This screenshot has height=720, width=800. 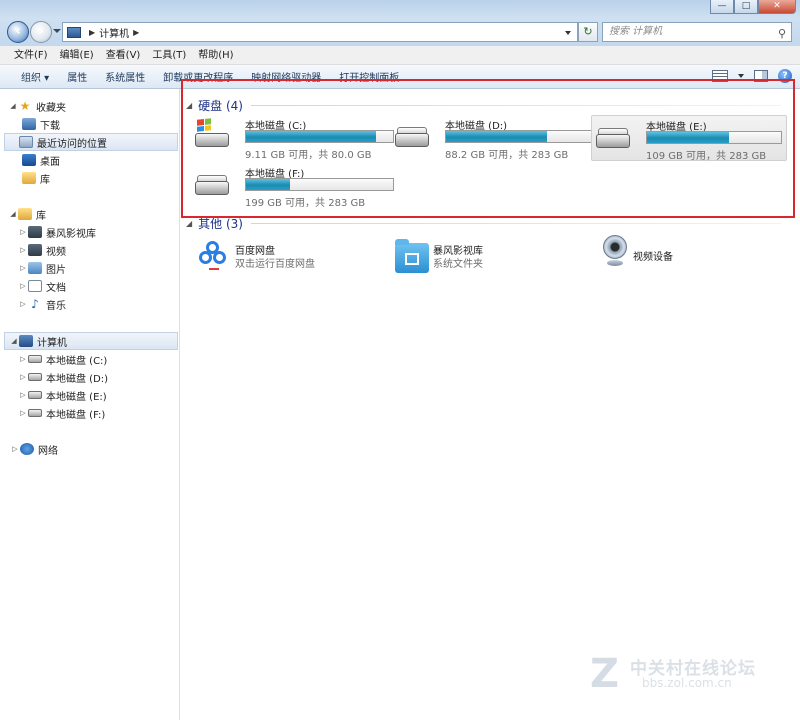 What do you see at coordinates (123, 55) in the screenshot?
I see `menu-view: 查看(V)` at bounding box center [123, 55].